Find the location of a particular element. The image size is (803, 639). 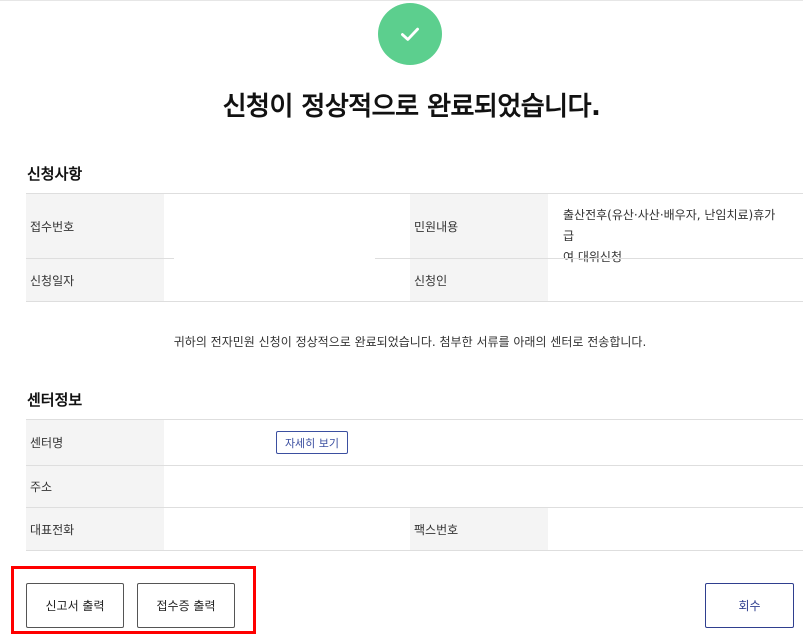

address-label: 주소 is located at coordinates (95, 486).